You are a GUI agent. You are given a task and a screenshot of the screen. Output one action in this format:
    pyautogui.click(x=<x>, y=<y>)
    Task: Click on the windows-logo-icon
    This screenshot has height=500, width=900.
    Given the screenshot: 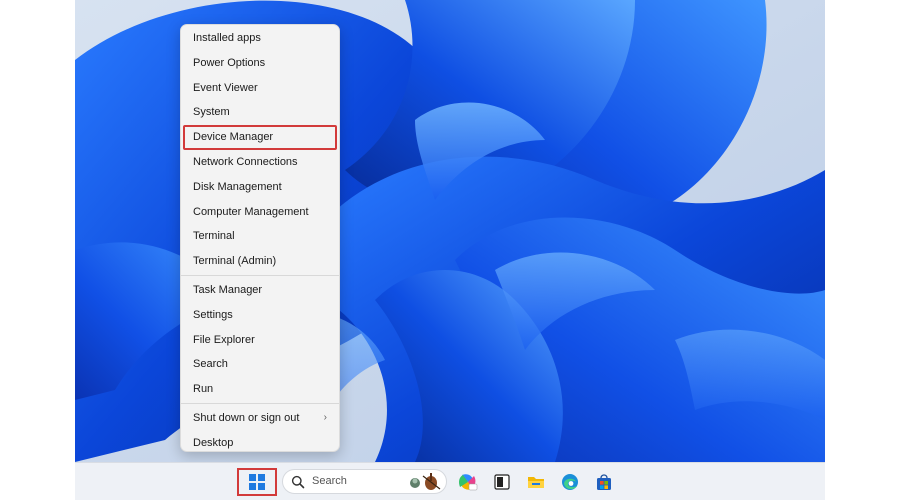 What is the action you would take?
    pyautogui.click(x=257, y=482)
    